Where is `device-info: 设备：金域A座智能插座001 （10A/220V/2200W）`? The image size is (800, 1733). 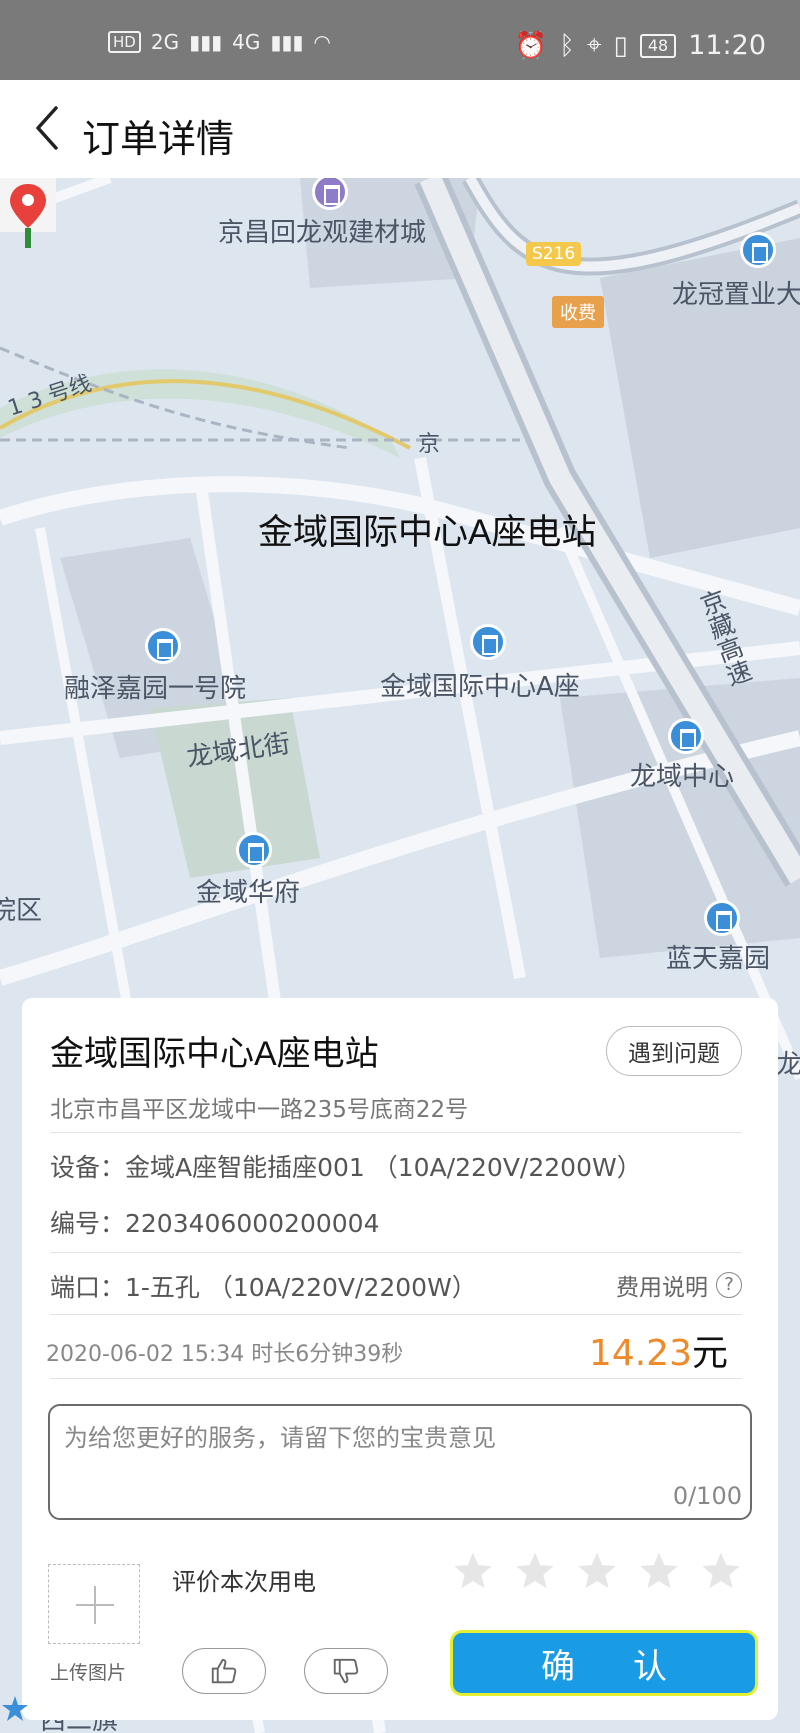 device-info: 设备：金域A座智能插座001 （10A/220V/2200W） is located at coordinates (346, 1167).